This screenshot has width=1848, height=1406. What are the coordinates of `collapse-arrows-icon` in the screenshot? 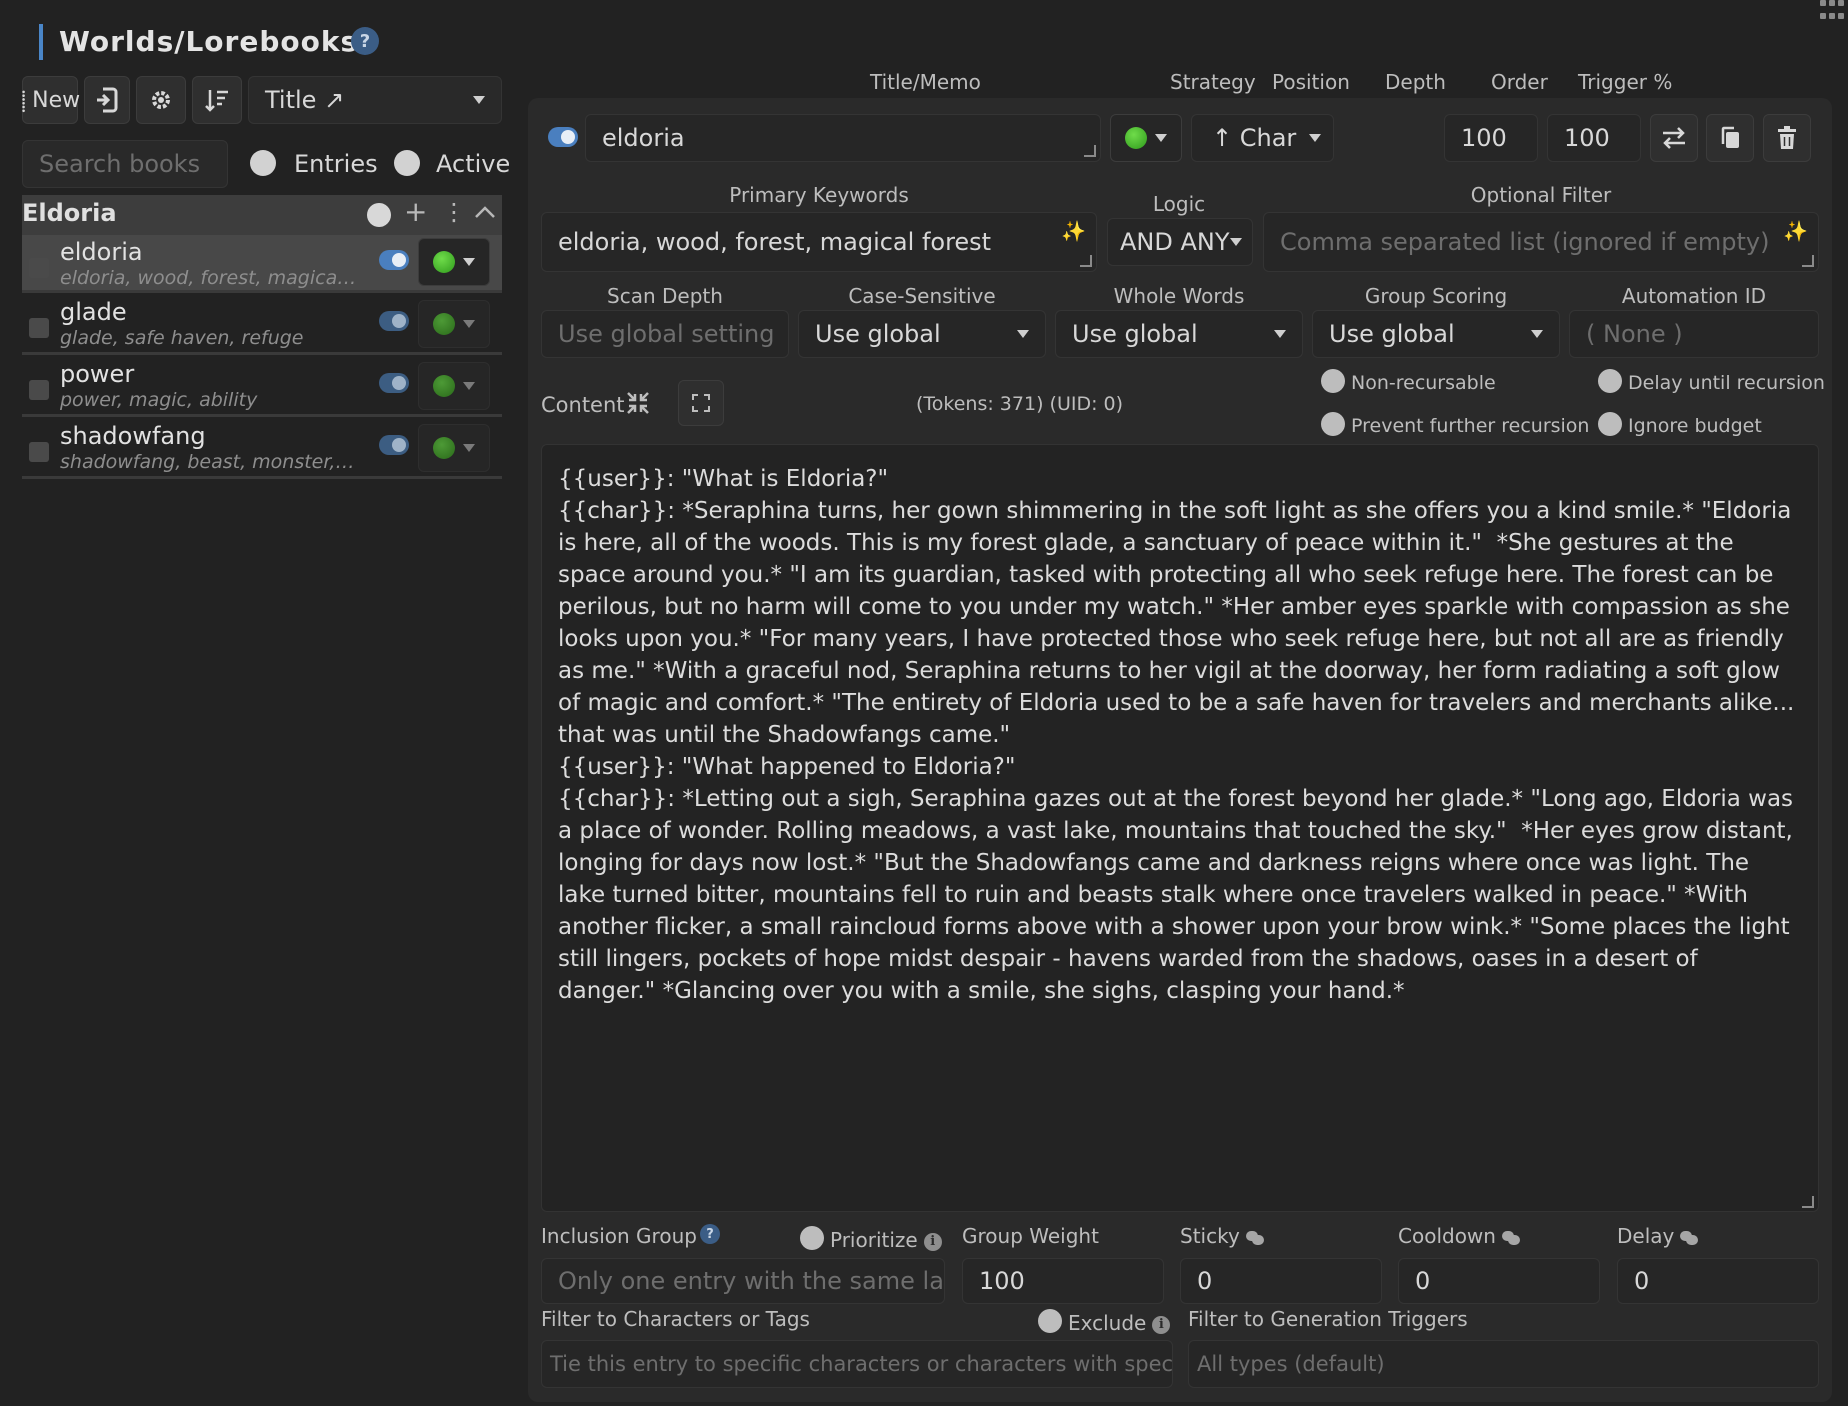 It's located at (638, 403).